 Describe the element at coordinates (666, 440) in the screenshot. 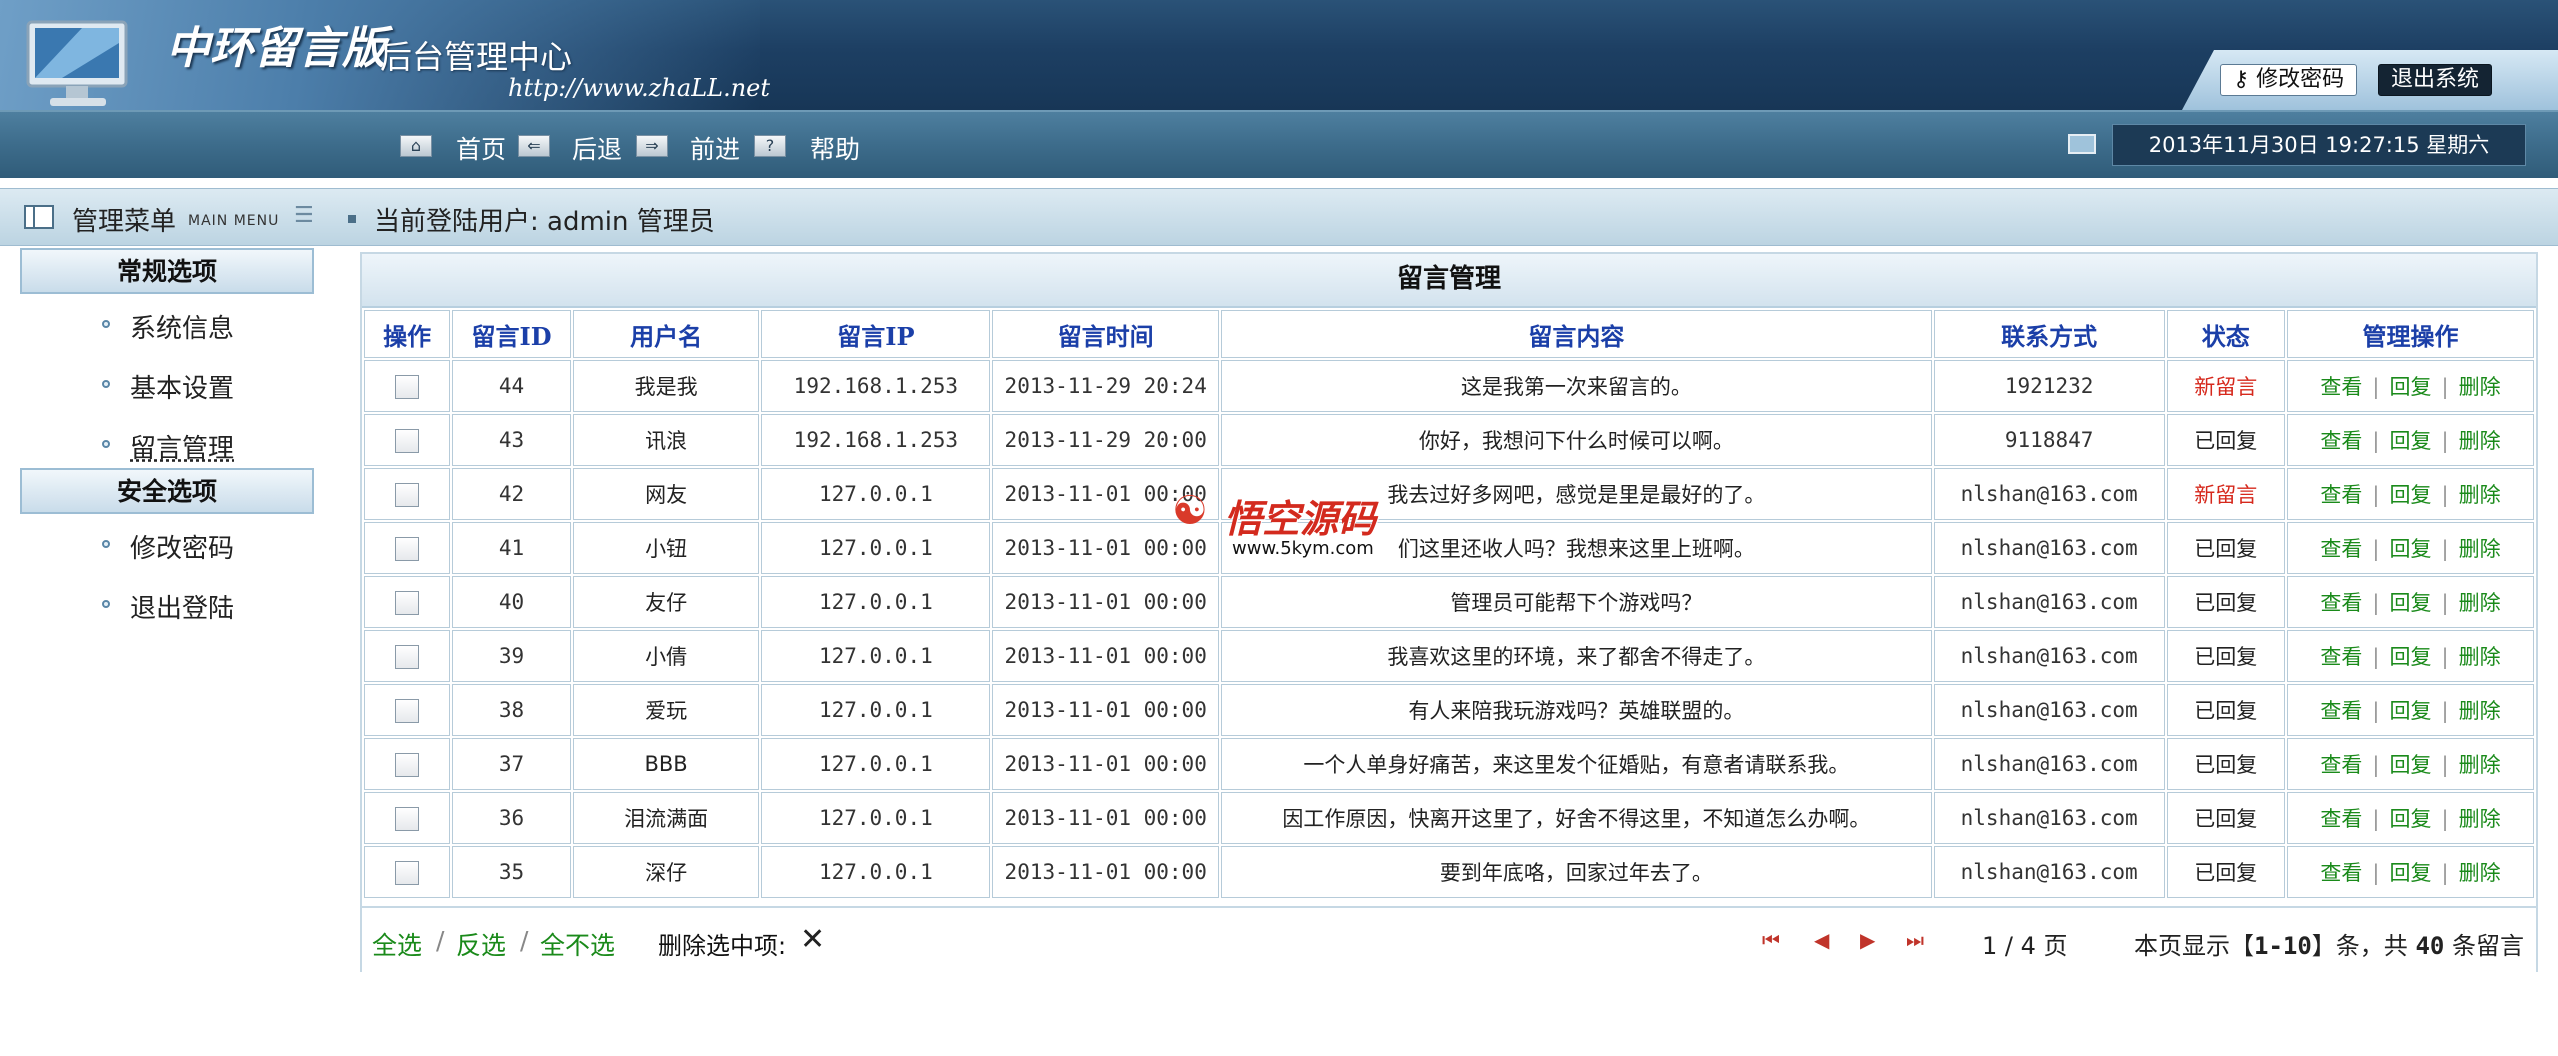

I see `username-cell: 讯浪` at that location.